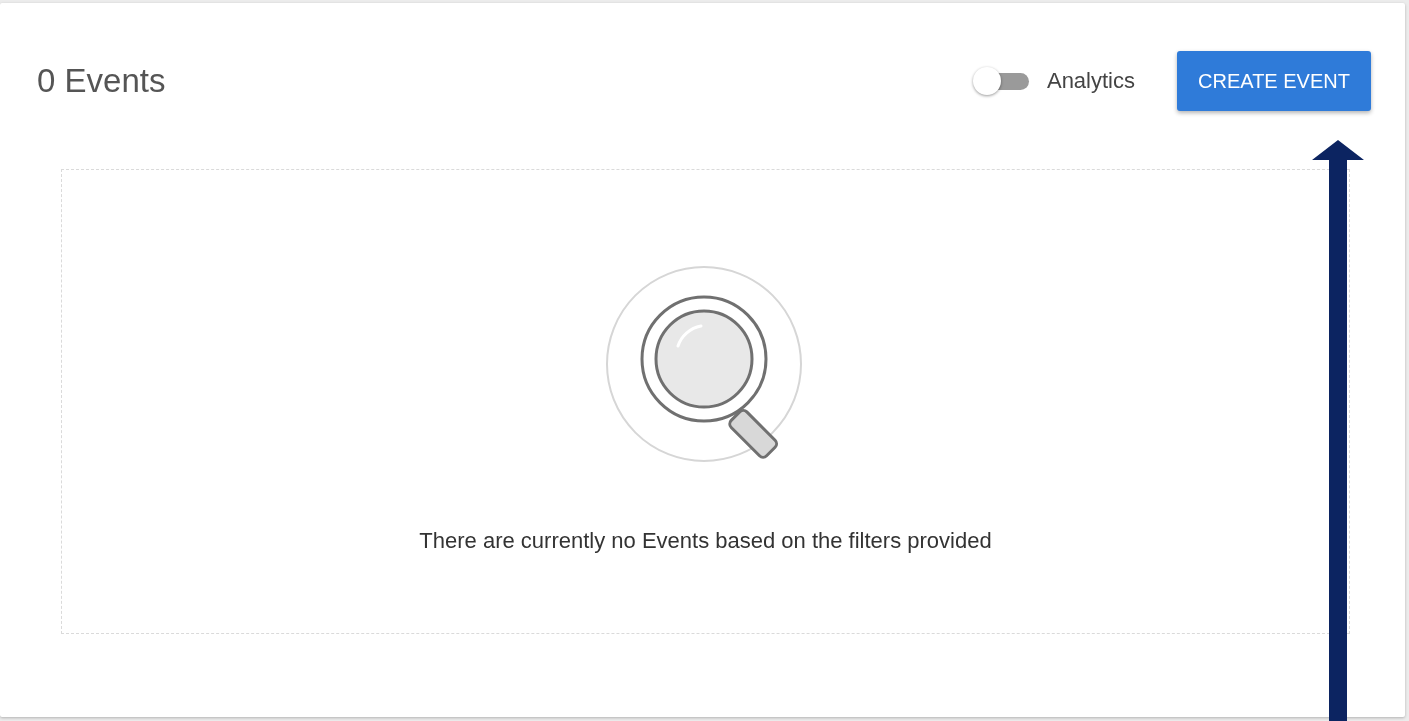  What do you see at coordinates (705, 541) in the screenshot?
I see `empty-message: There are currently no Events based on the filters provided` at bounding box center [705, 541].